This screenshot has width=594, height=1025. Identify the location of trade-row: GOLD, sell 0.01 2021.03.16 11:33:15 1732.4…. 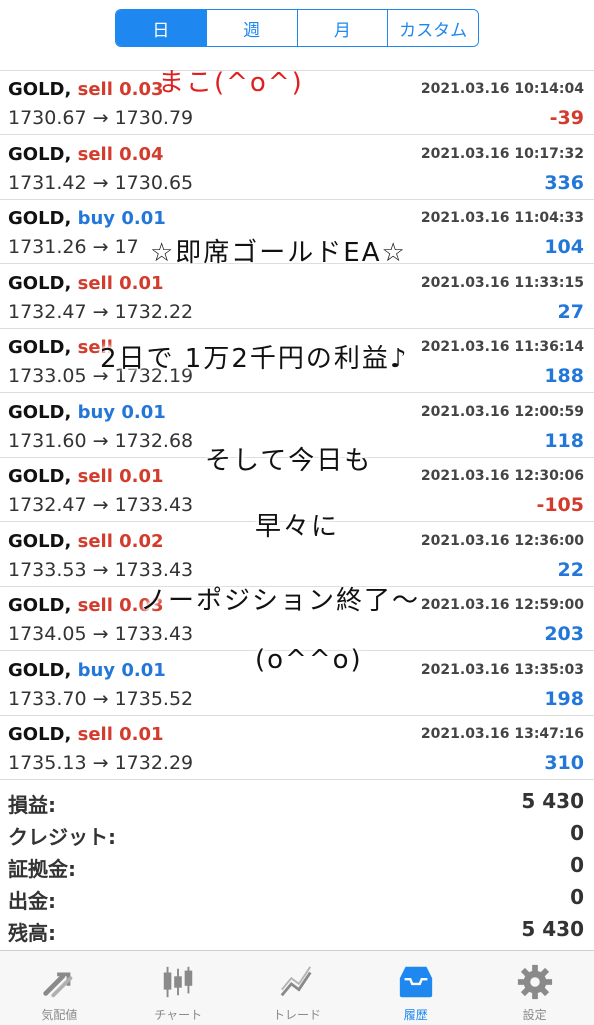
(297, 297).